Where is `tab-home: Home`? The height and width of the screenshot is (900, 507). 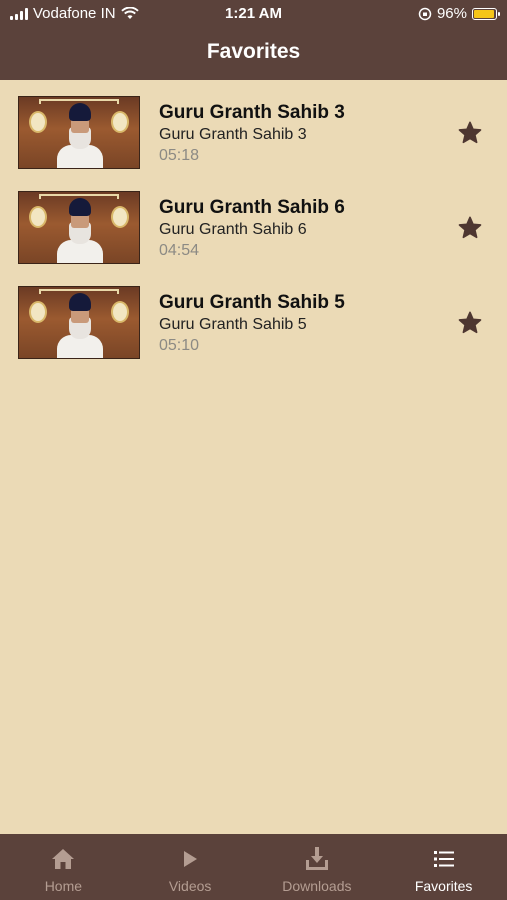 tab-home: Home is located at coordinates (63, 867).